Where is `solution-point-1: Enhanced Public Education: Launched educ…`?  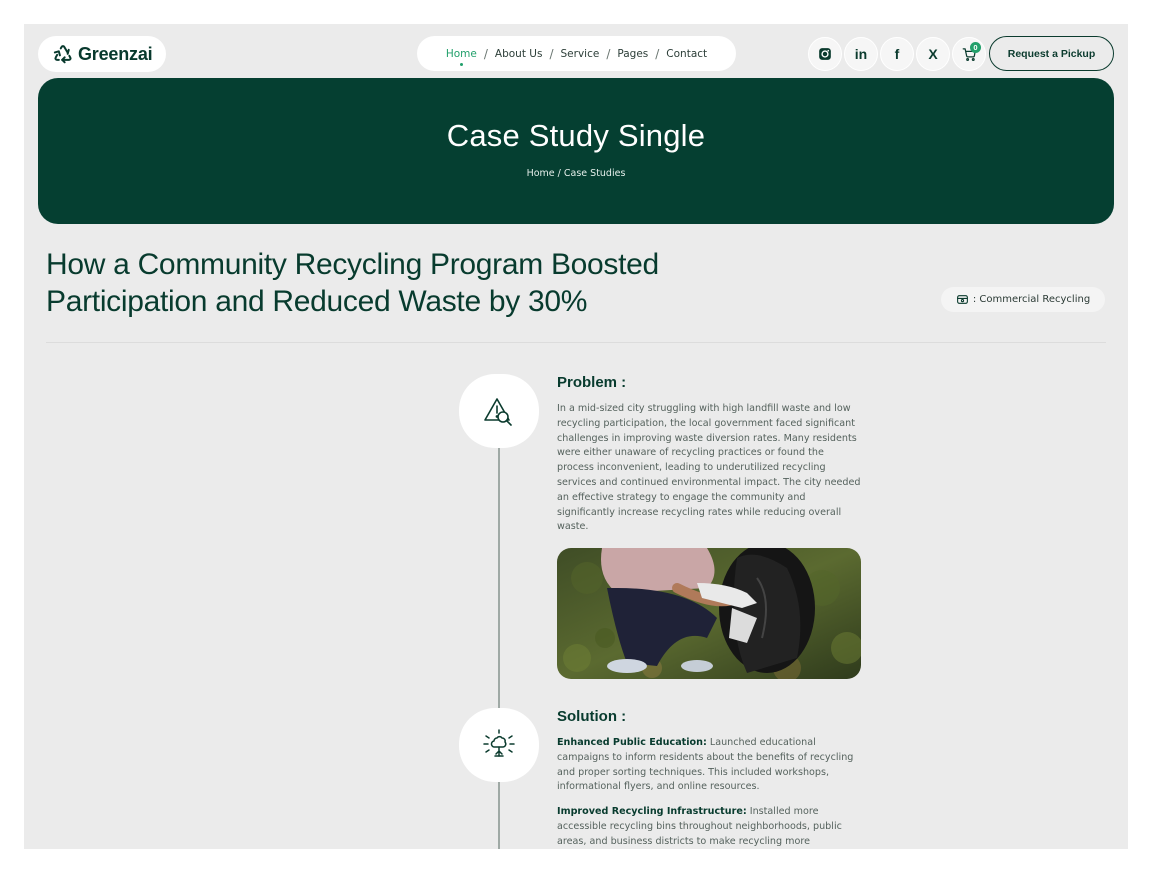
solution-point-1: Enhanced Public Education: Launched educ… is located at coordinates (709, 765).